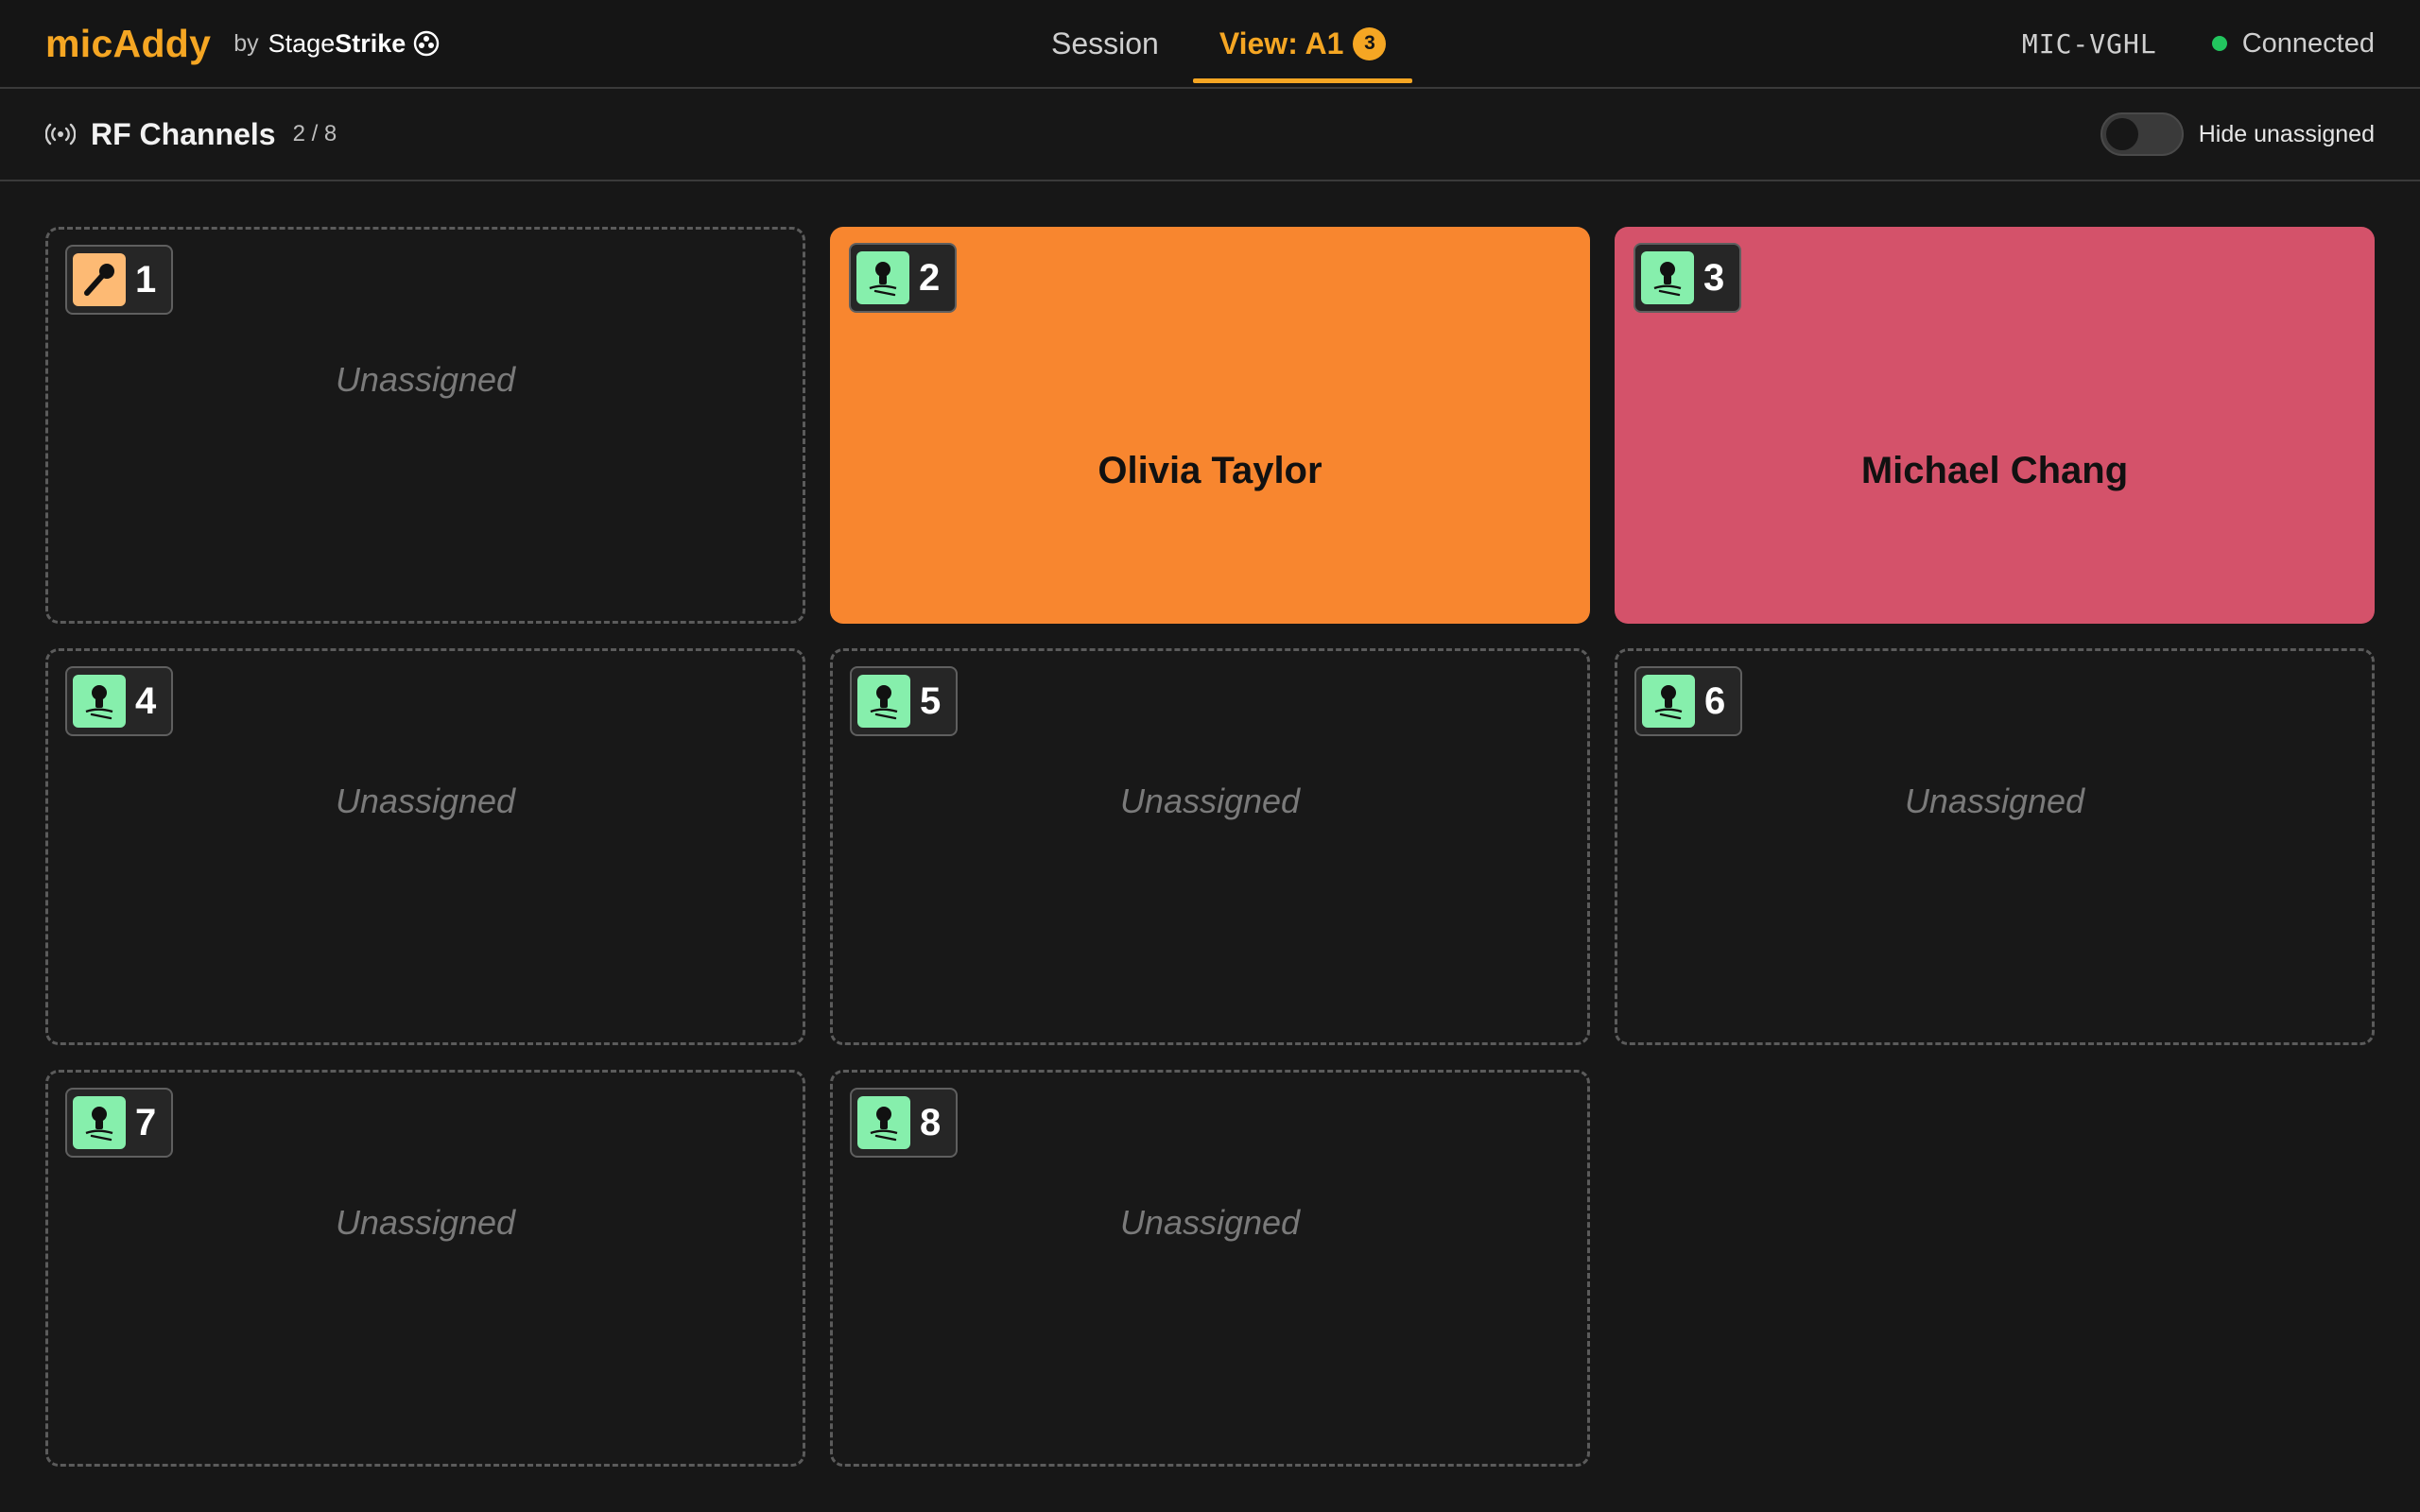  I want to click on company-name: StageStrike, so click(337, 44).